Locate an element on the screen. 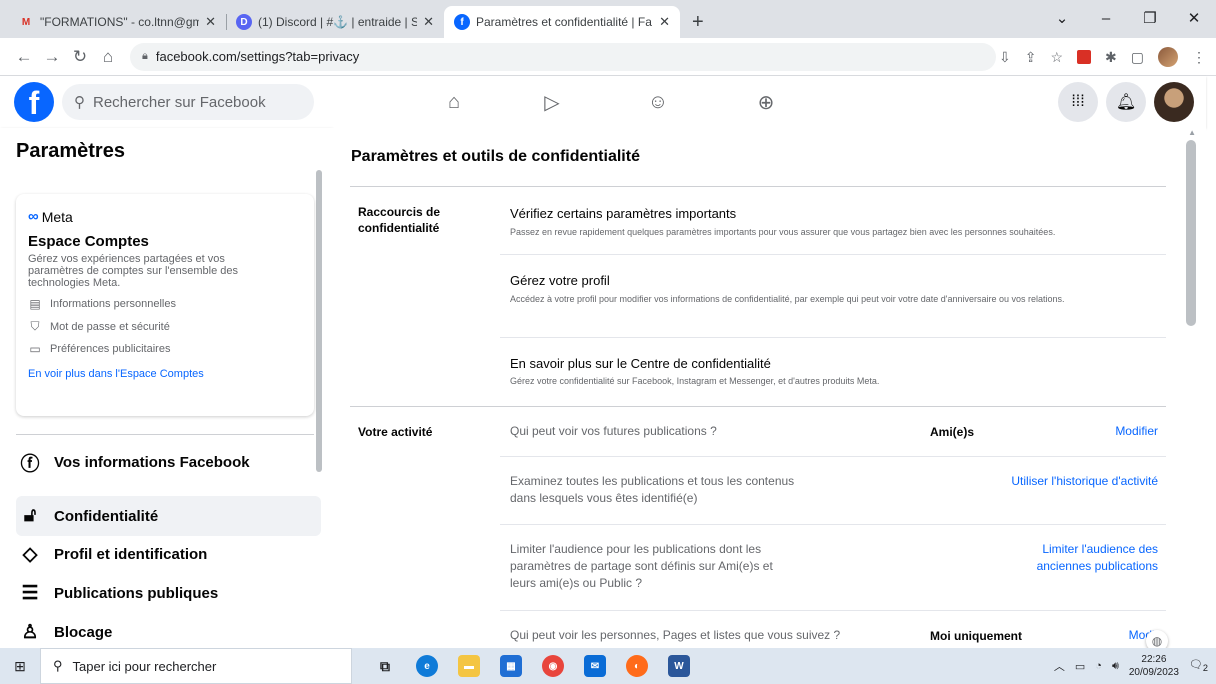 Image resolution: width=1216 pixels, height=684 pixels. bookmark-star-icon: ☆ is located at coordinates (1056, 57).